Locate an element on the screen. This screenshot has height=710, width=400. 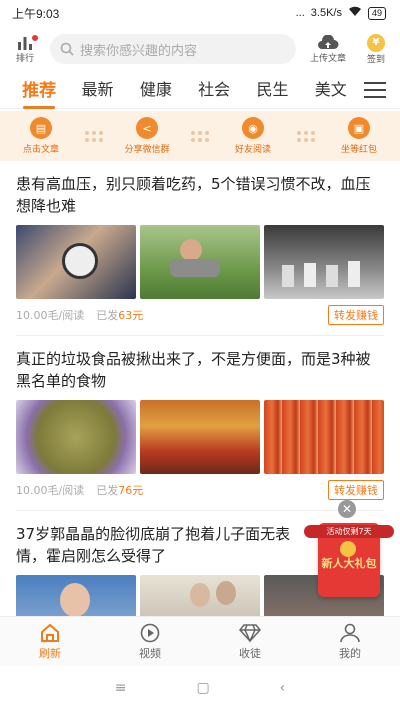
nav-label: 刷新 is located at coordinates (50, 653).